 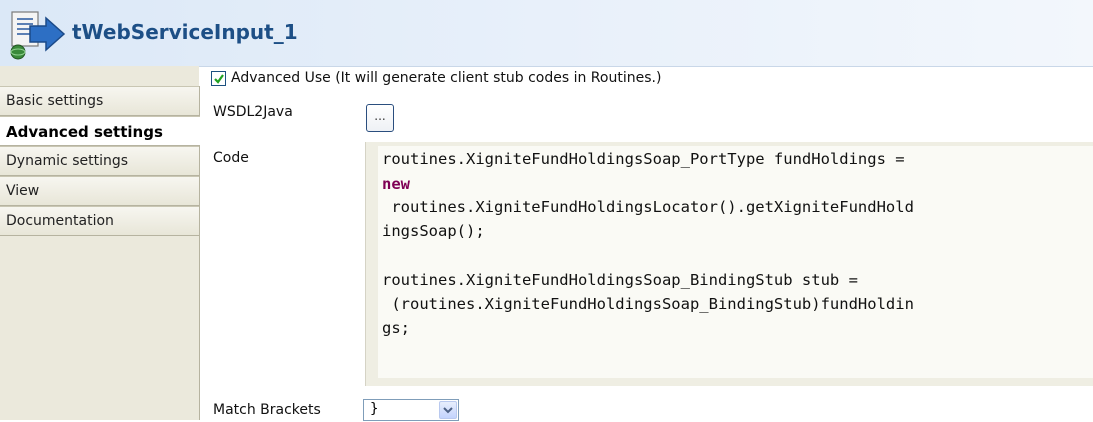 I want to click on chevron-down-icon, so click(x=448, y=410).